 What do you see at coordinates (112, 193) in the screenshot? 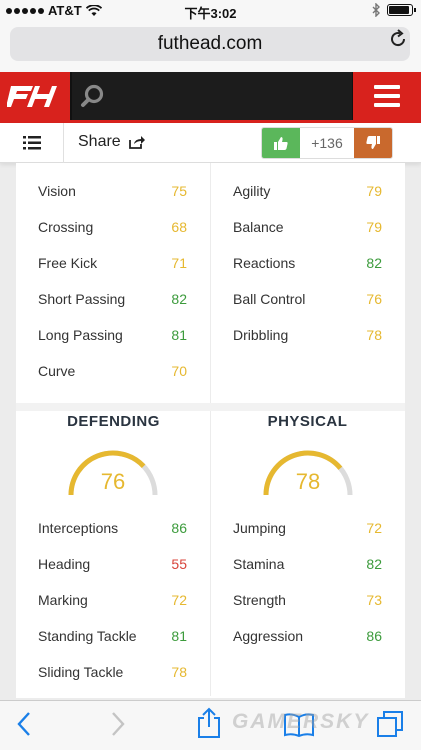
I see `stat-row: Vision 75` at bounding box center [112, 193].